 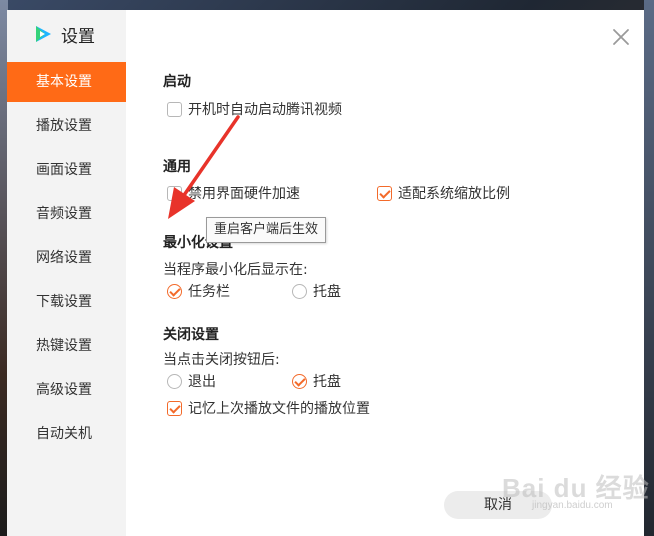 What do you see at coordinates (235, 270) in the screenshot?
I see `minimize-caption: 当程序最小化后显示在:` at bounding box center [235, 270].